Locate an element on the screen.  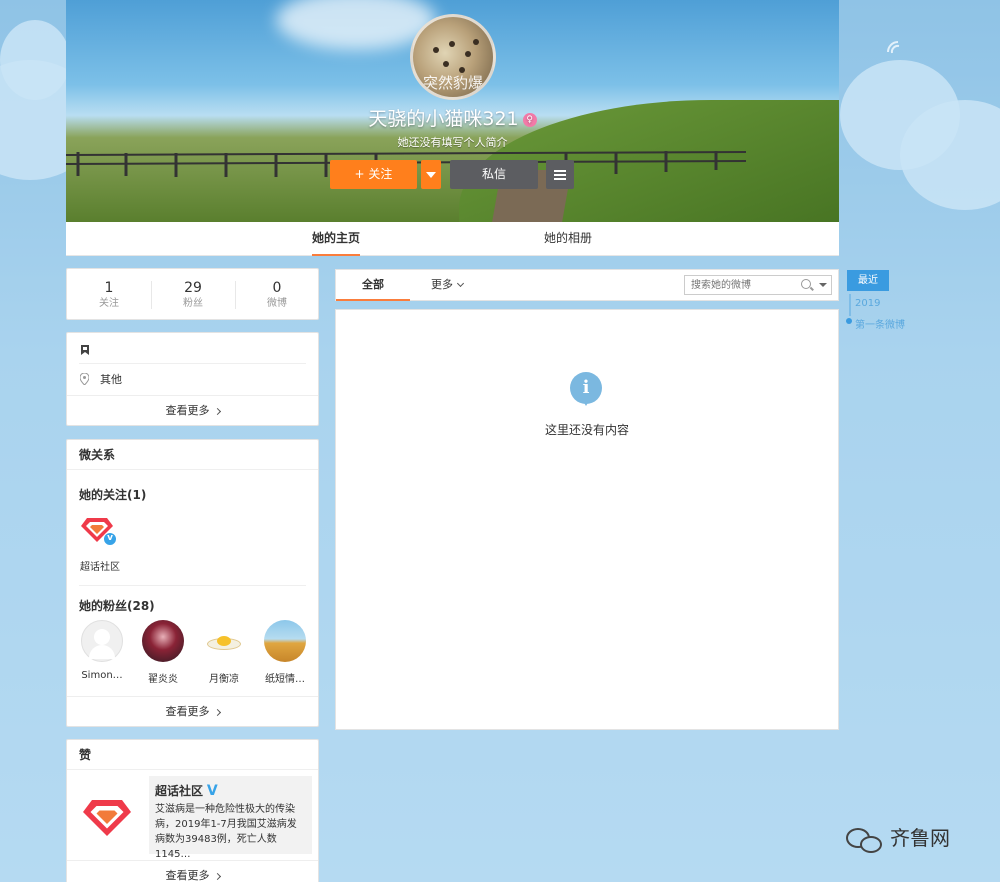
avatar-watermark: 突然豹爆 is located at coordinates (452, 83).